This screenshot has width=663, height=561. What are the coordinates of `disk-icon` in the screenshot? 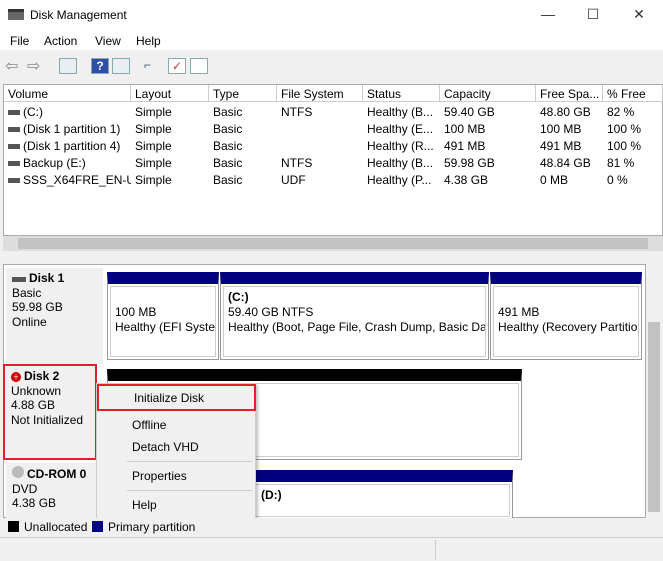 It's located at (19, 279).